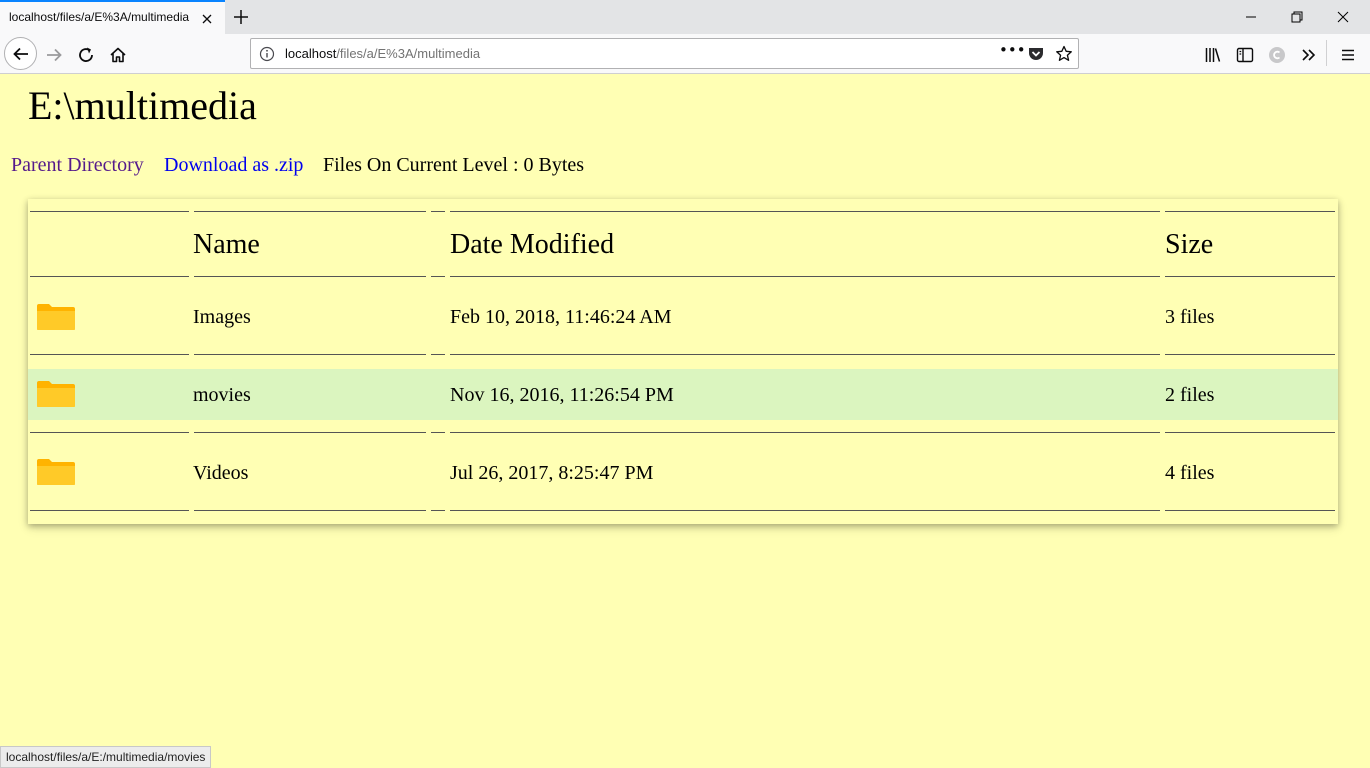  What do you see at coordinates (311, 53) in the screenshot?
I see `url-host: localhost` at bounding box center [311, 53].